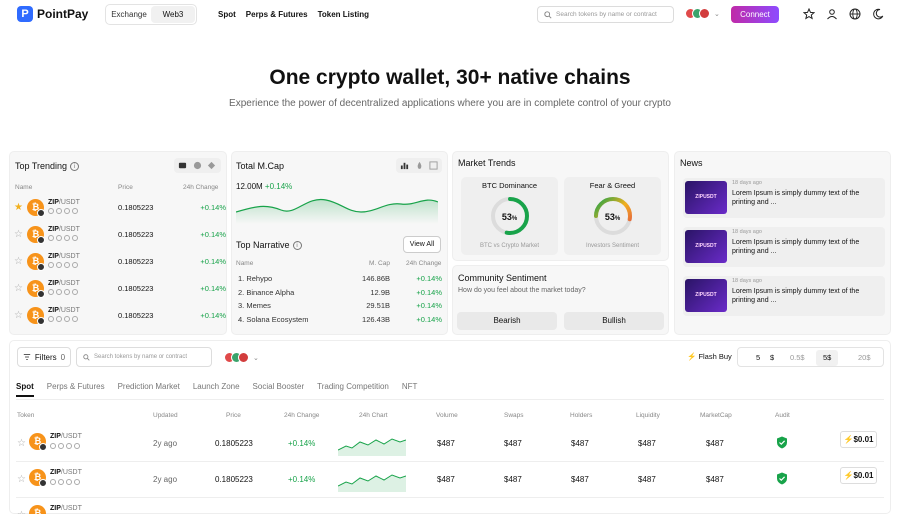  I want to click on trending-col-name: Name, so click(24, 187).